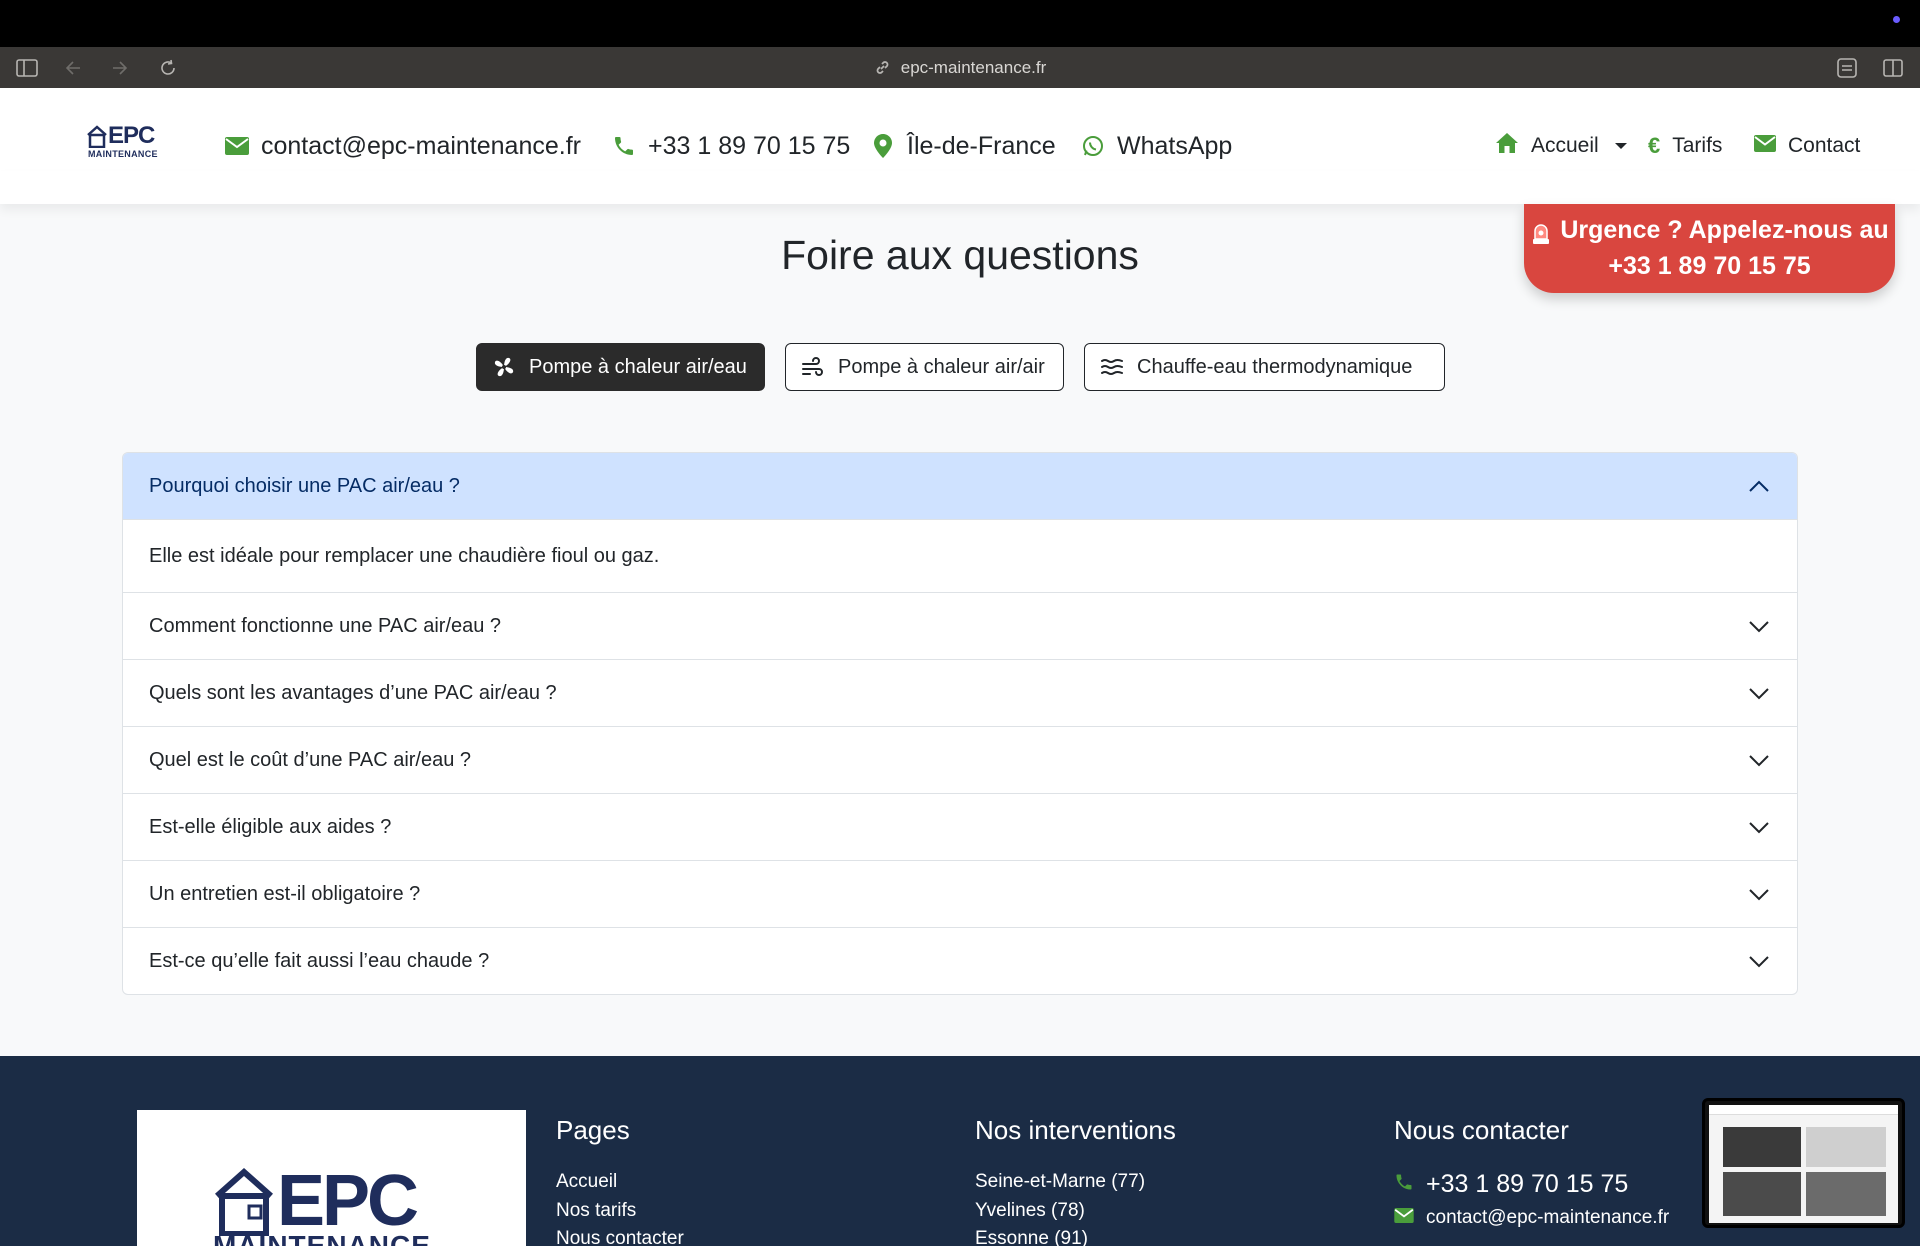 This screenshot has width=1920, height=1246. Describe the element at coordinates (310, 759) in the screenshot. I see `faq-question-text: Quel est le coût d’une PAC air/eau ?` at that location.